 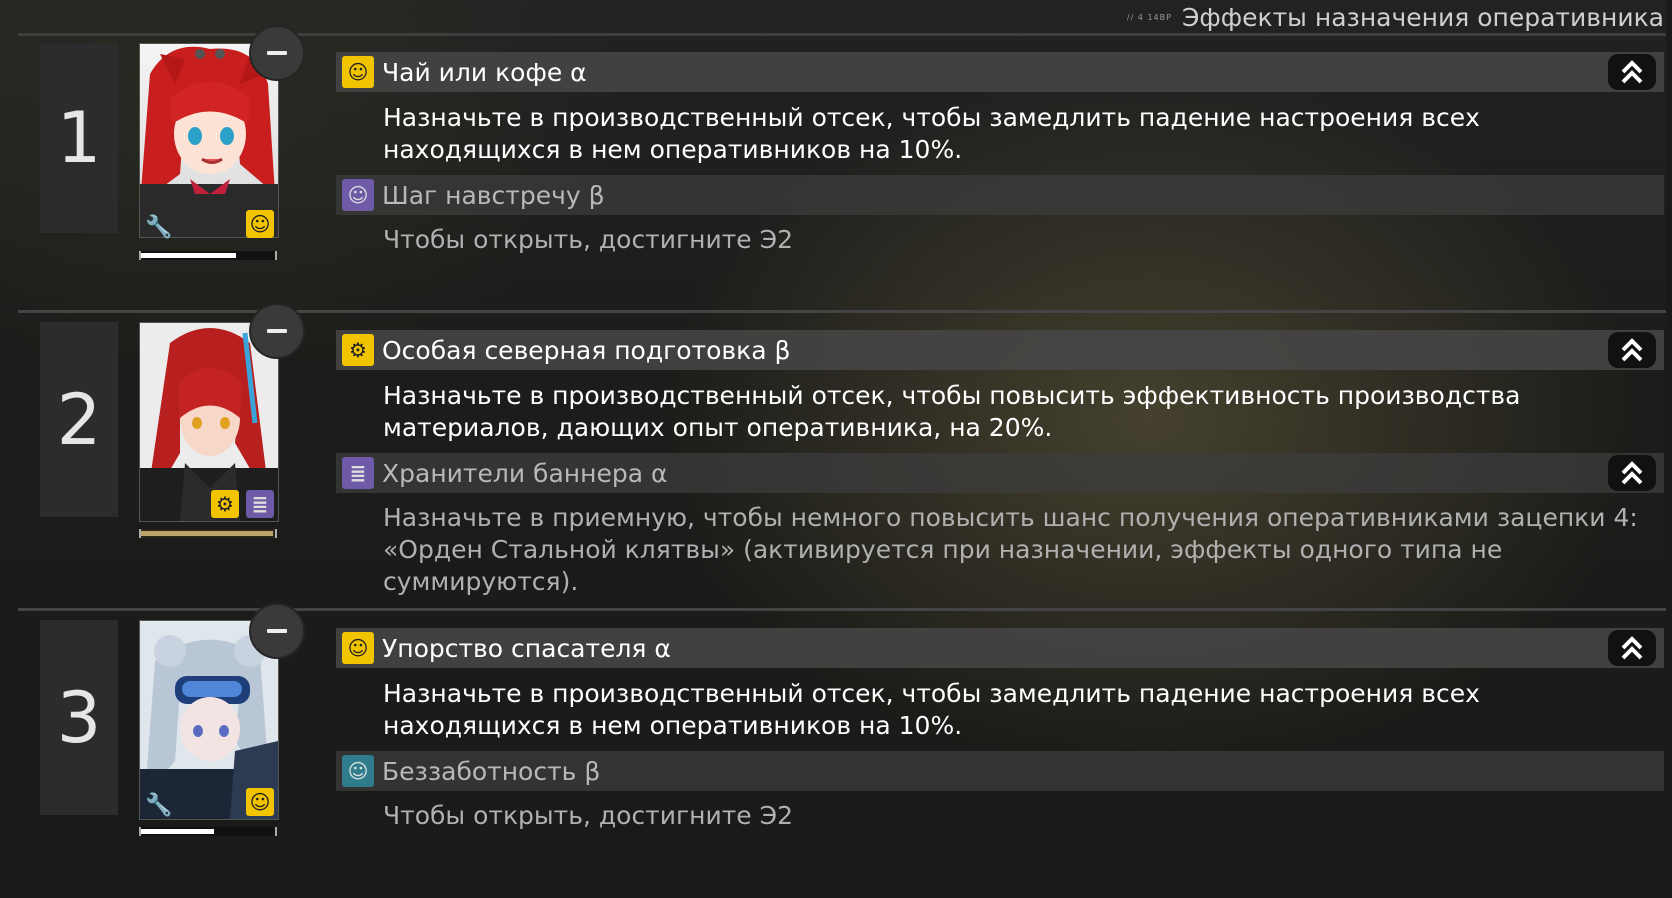 What do you see at coordinates (484, 72) in the screenshot?
I see `skill-name: Чай или кофе α` at bounding box center [484, 72].